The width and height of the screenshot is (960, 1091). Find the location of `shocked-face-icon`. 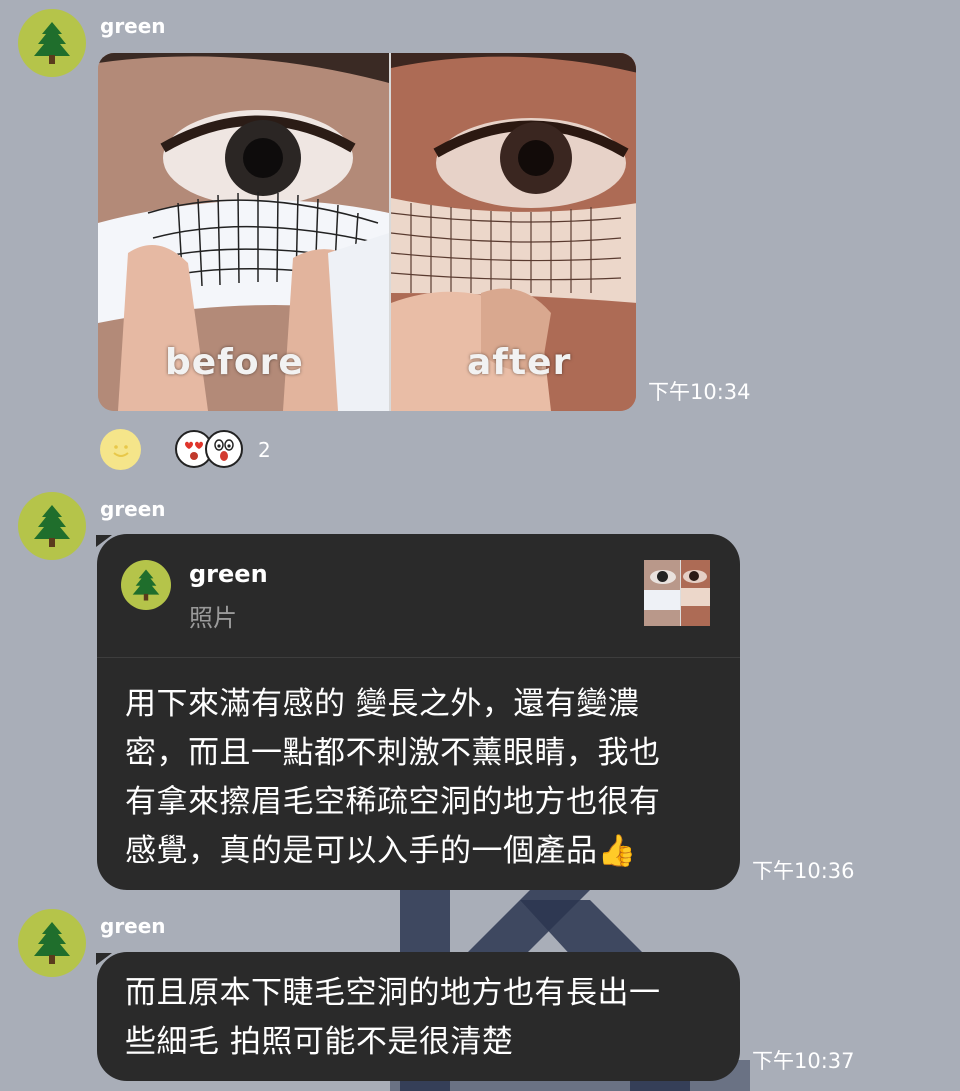

shocked-face-icon is located at coordinates (224, 449).